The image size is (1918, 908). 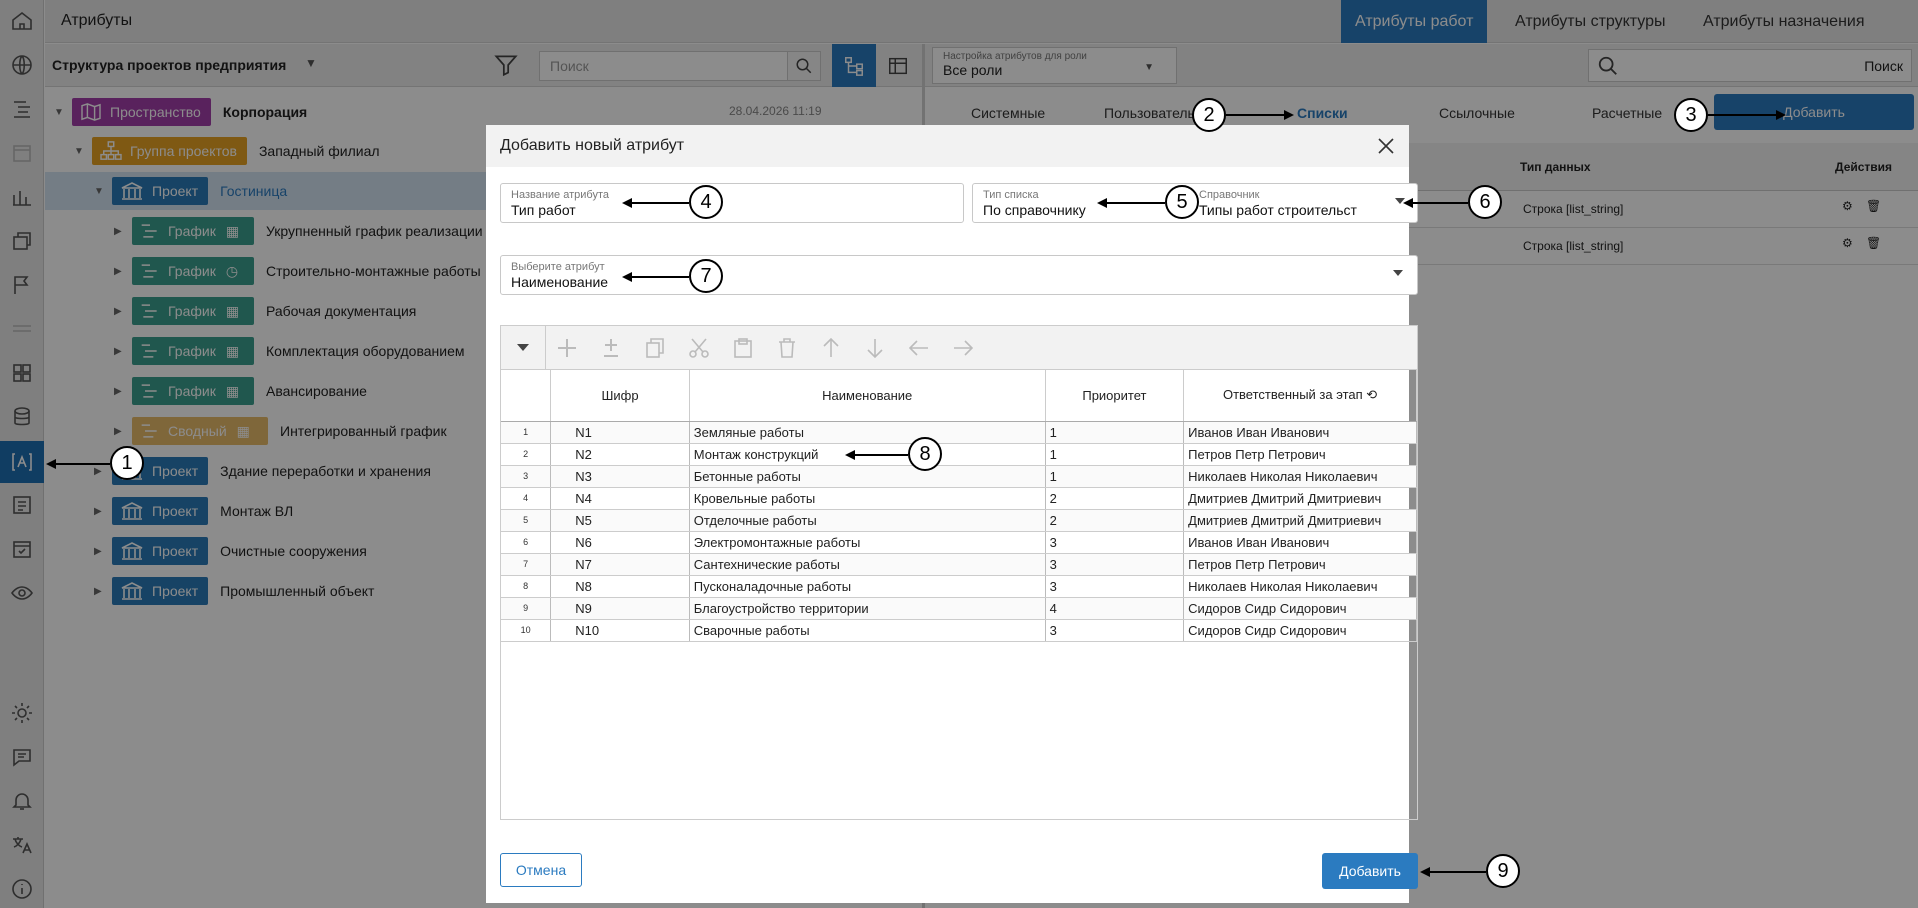 I want to click on code-cell: N6, so click(x=620, y=542).